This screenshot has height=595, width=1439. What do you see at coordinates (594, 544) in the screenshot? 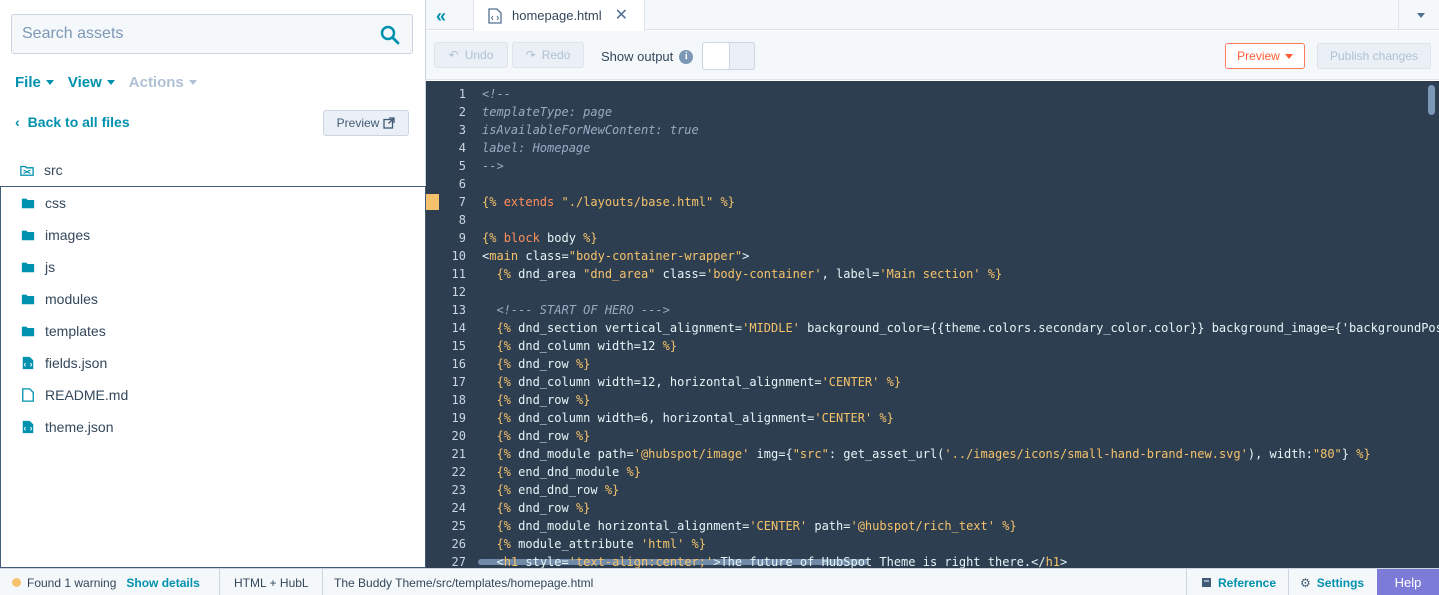
I see `code-line: {% module_attribute 'html' %}` at bounding box center [594, 544].